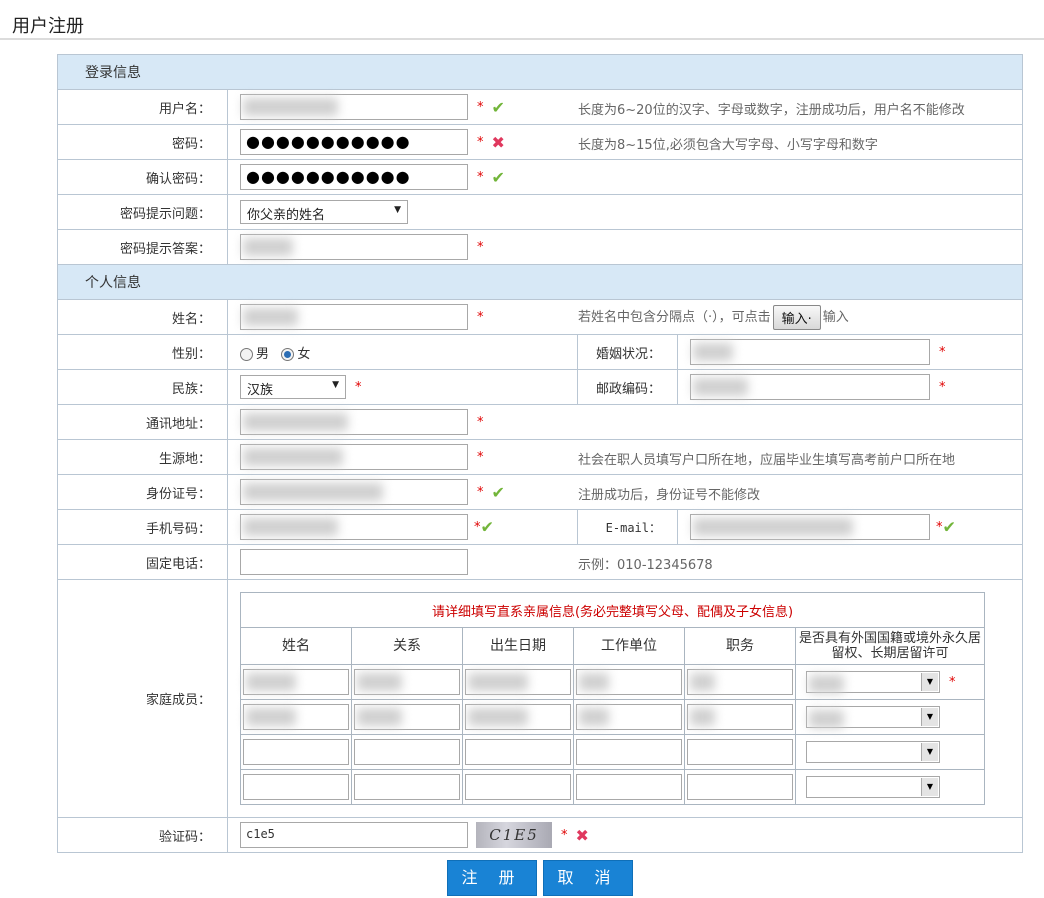 Image resolution: width=1044 pixels, height=898 pixels. What do you see at coordinates (354, 317) in the screenshot?
I see `name-input` at bounding box center [354, 317].